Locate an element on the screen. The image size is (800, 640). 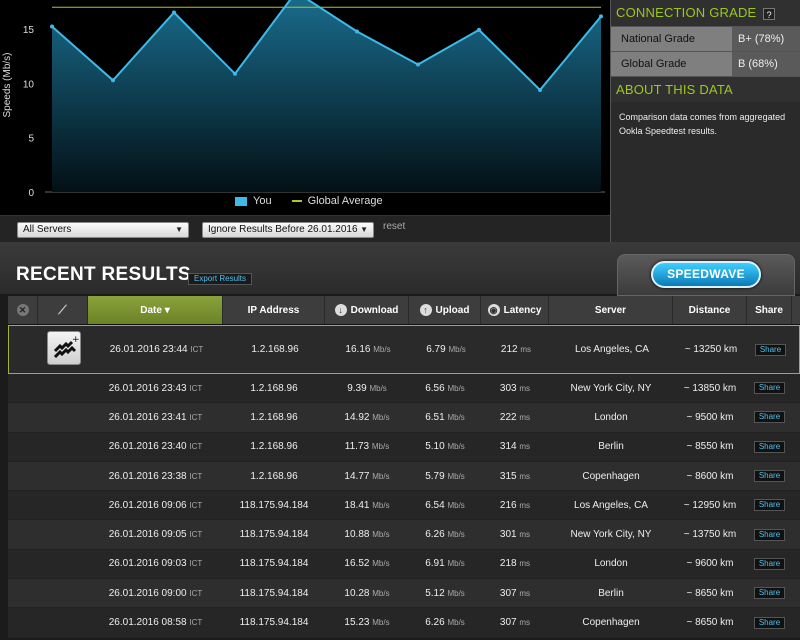
date-value: 26.01.2016 09:05 is located at coordinates (147, 535).